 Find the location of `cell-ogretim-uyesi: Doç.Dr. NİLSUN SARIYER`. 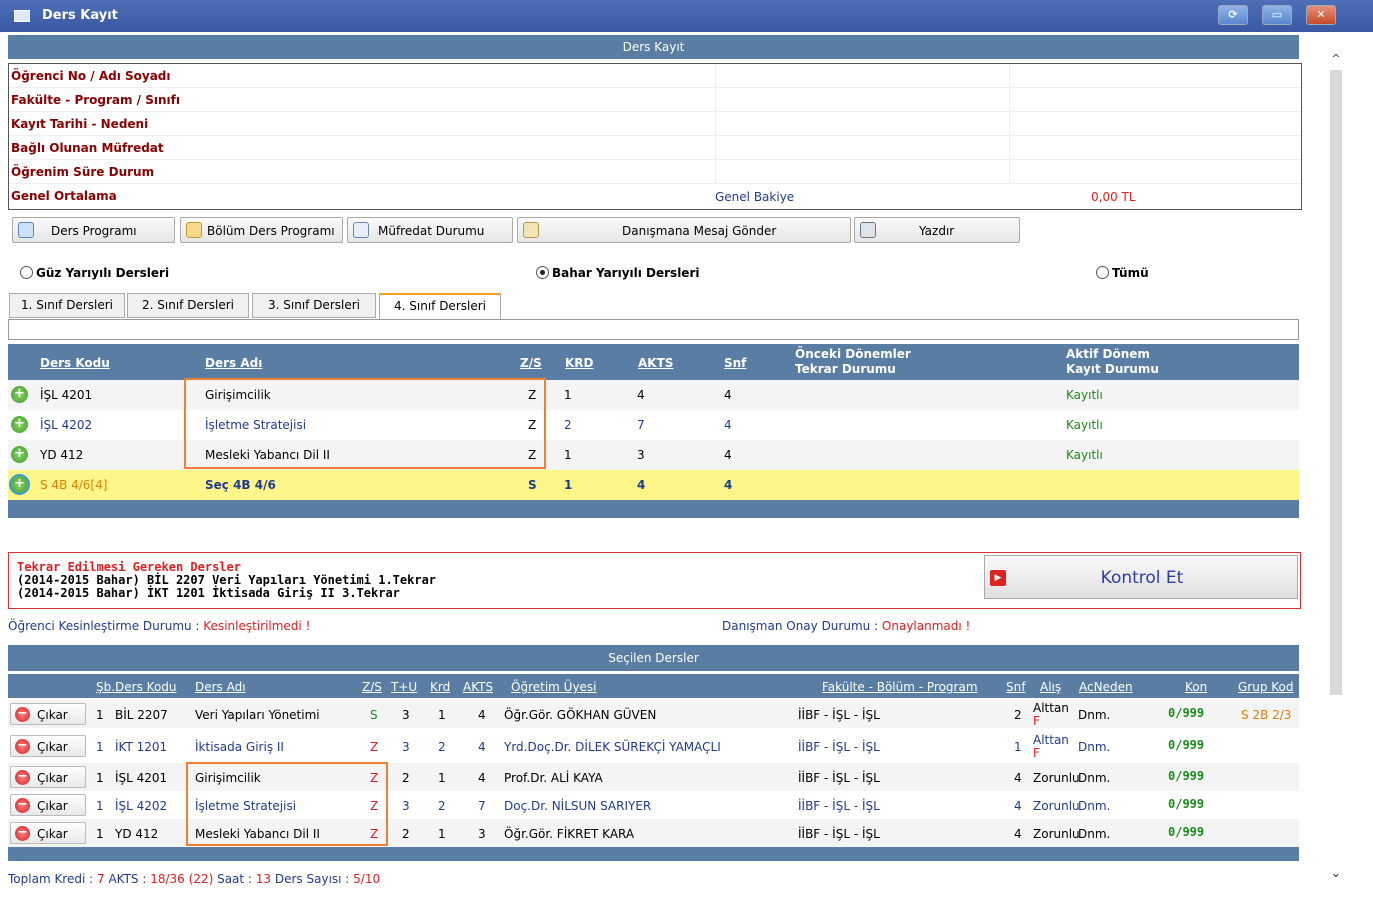

cell-ogretim-uyesi: Doç.Dr. NİLSUN SARIYER is located at coordinates (578, 806).